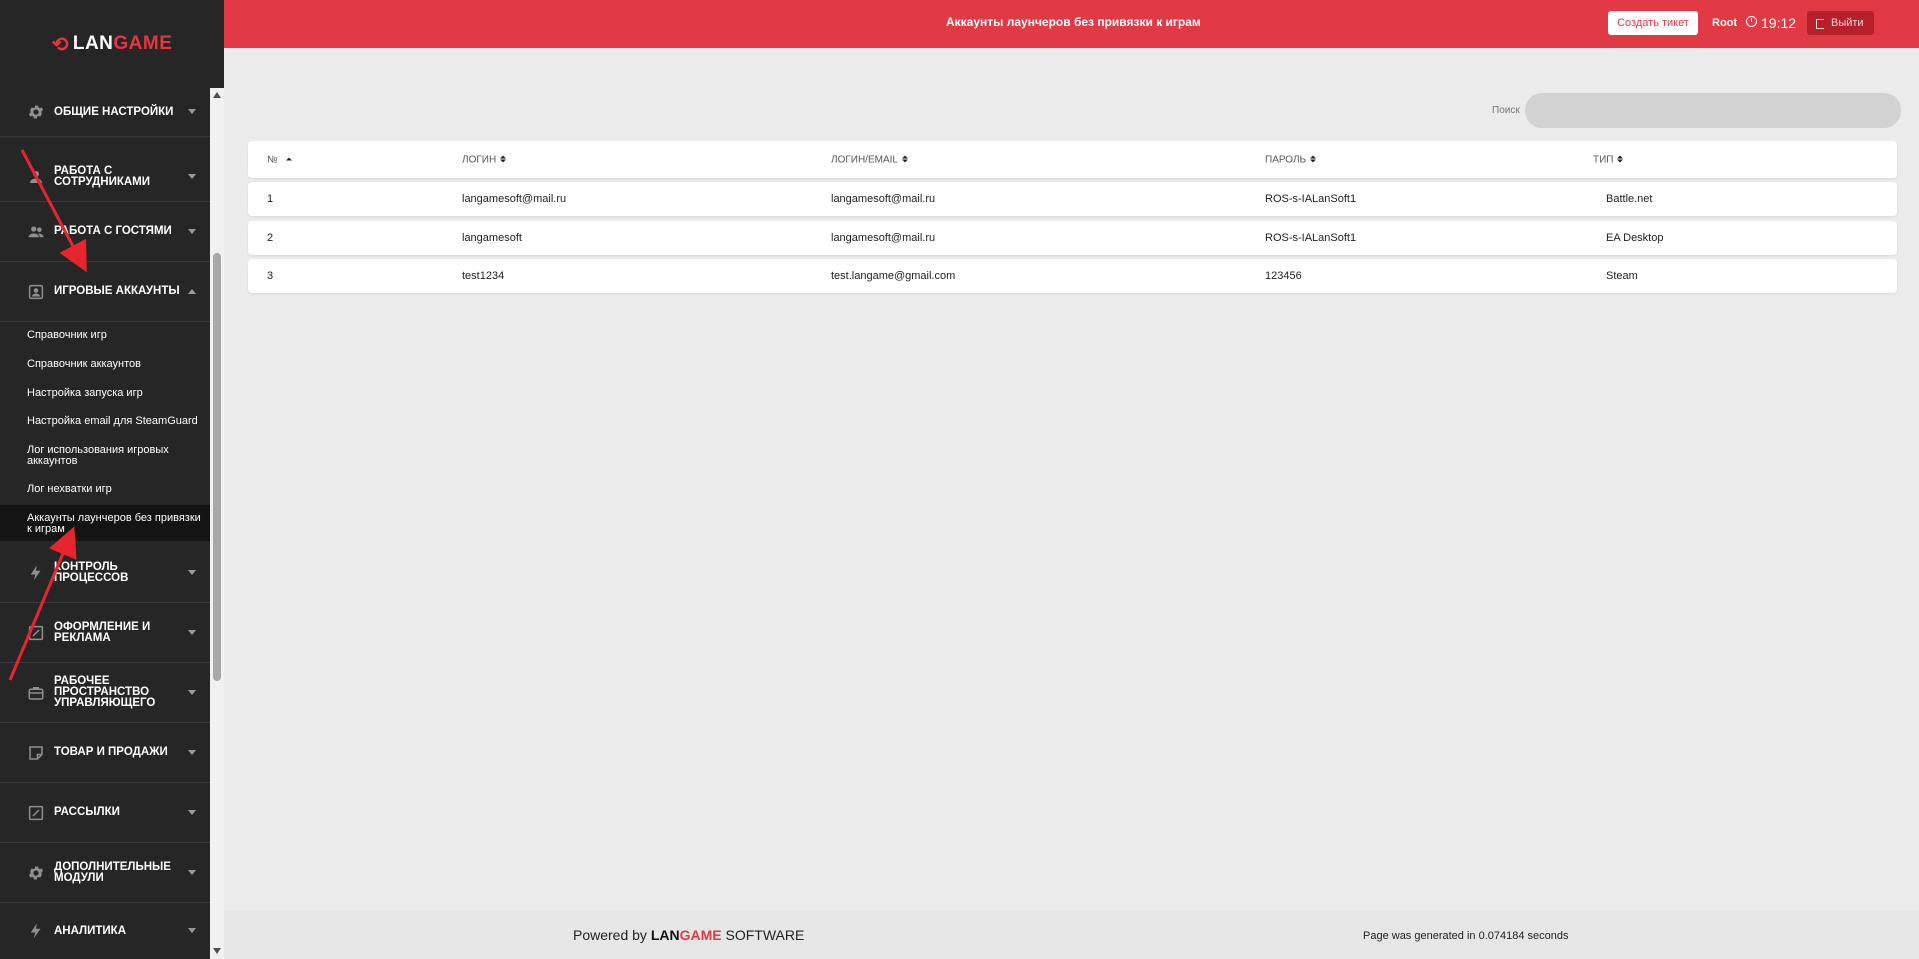 Image resolution: width=1919 pixels, height=959 pixels. What do you see at coordinates (143, 43) in the screenshot?
I see `logo-text-game: GAME` at bounding box center [143, 43].